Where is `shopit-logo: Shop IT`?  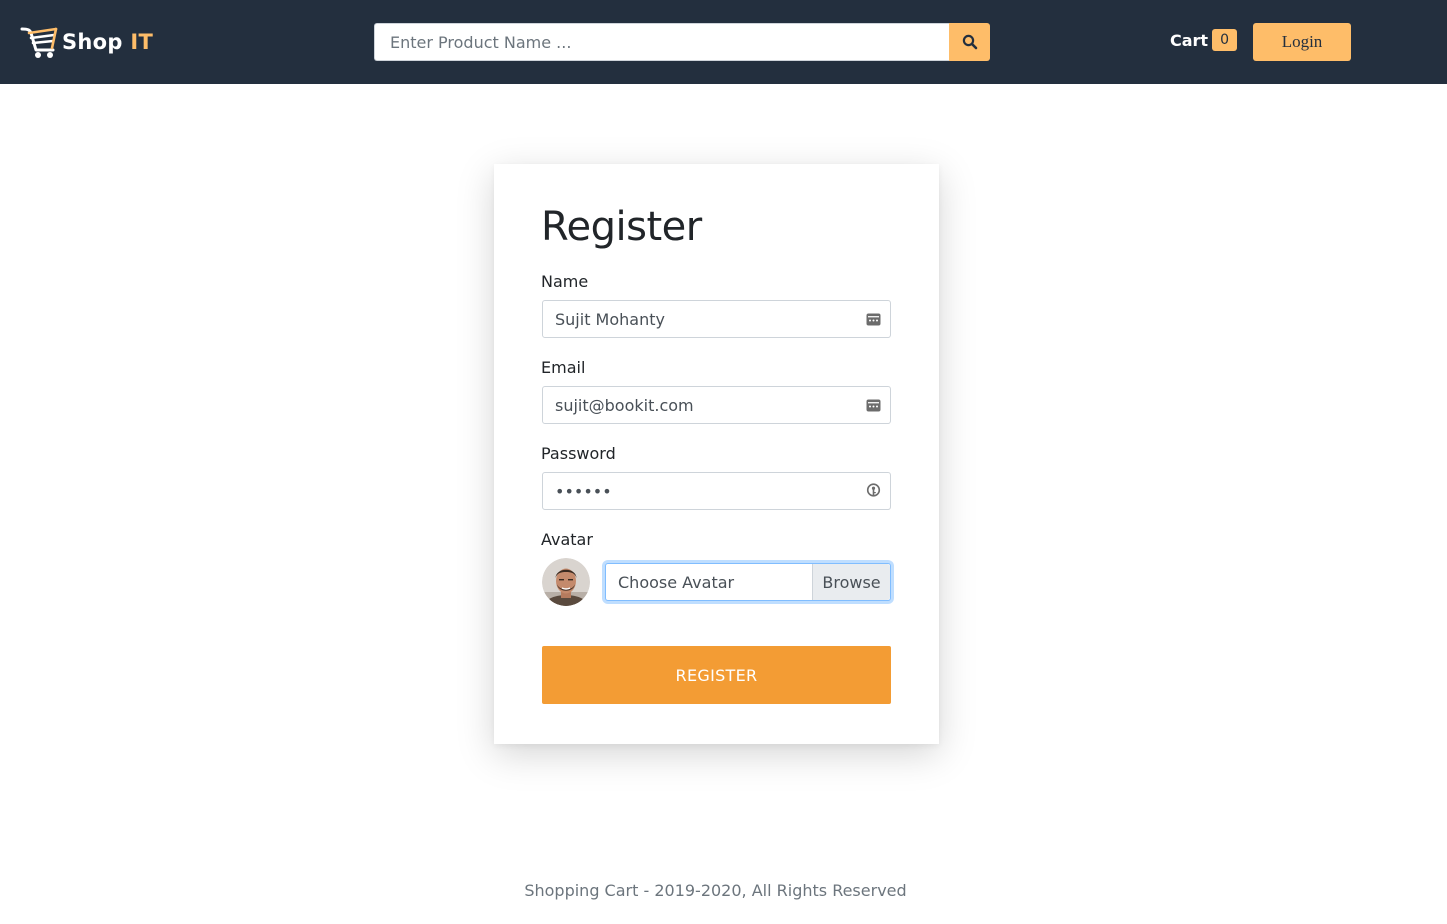
shopit-logo: Shop IT is located at coordinates (86, 42).